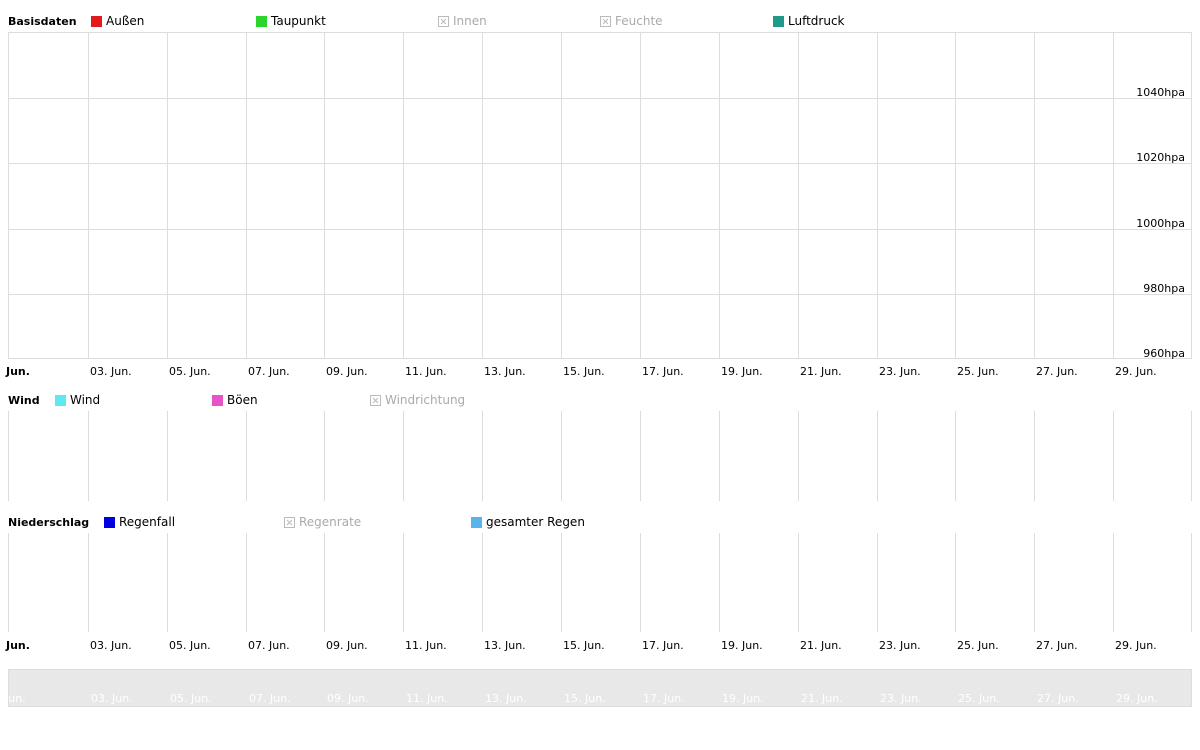 This screenshot has height=750, width=1200. Describe the element at coordinates (426, 645) in the screenshot. I see `x-tick-label: 11. Jun.` at that location.